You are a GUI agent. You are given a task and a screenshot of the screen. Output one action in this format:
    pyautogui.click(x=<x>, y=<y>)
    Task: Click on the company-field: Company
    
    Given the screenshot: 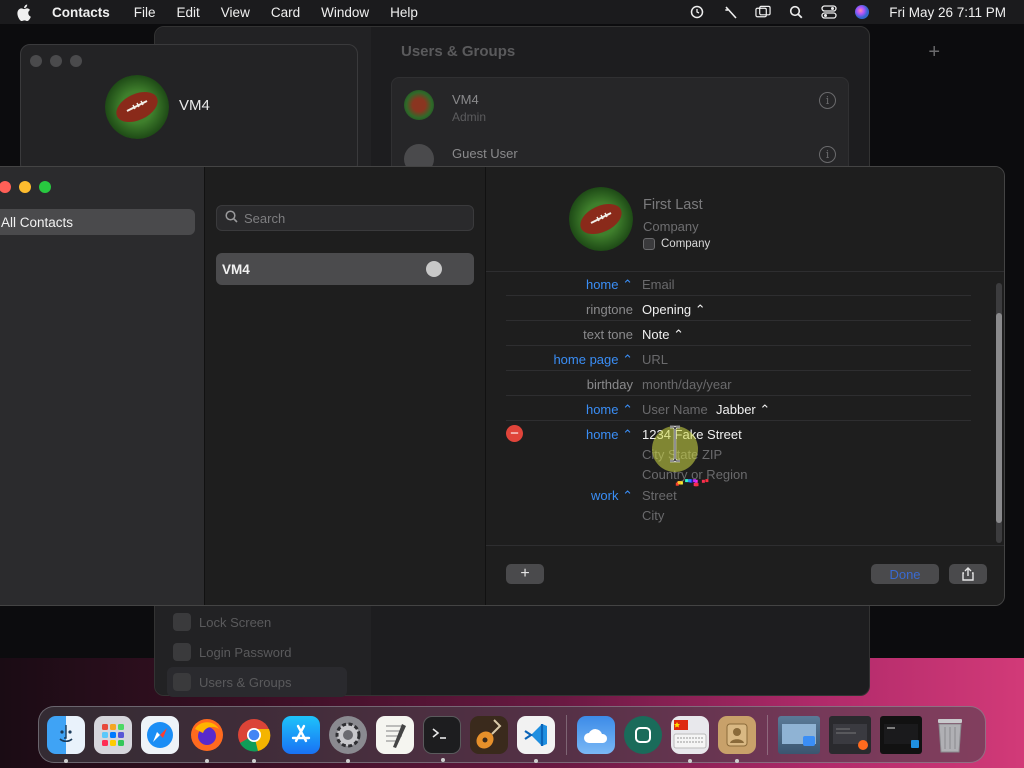 What is the action you would take?
    pyautogui.click(x=671, y=226)
    